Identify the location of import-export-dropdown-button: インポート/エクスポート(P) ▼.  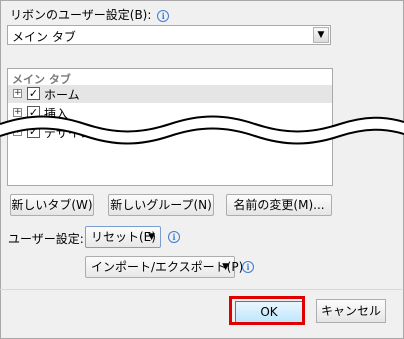
(164, 267).